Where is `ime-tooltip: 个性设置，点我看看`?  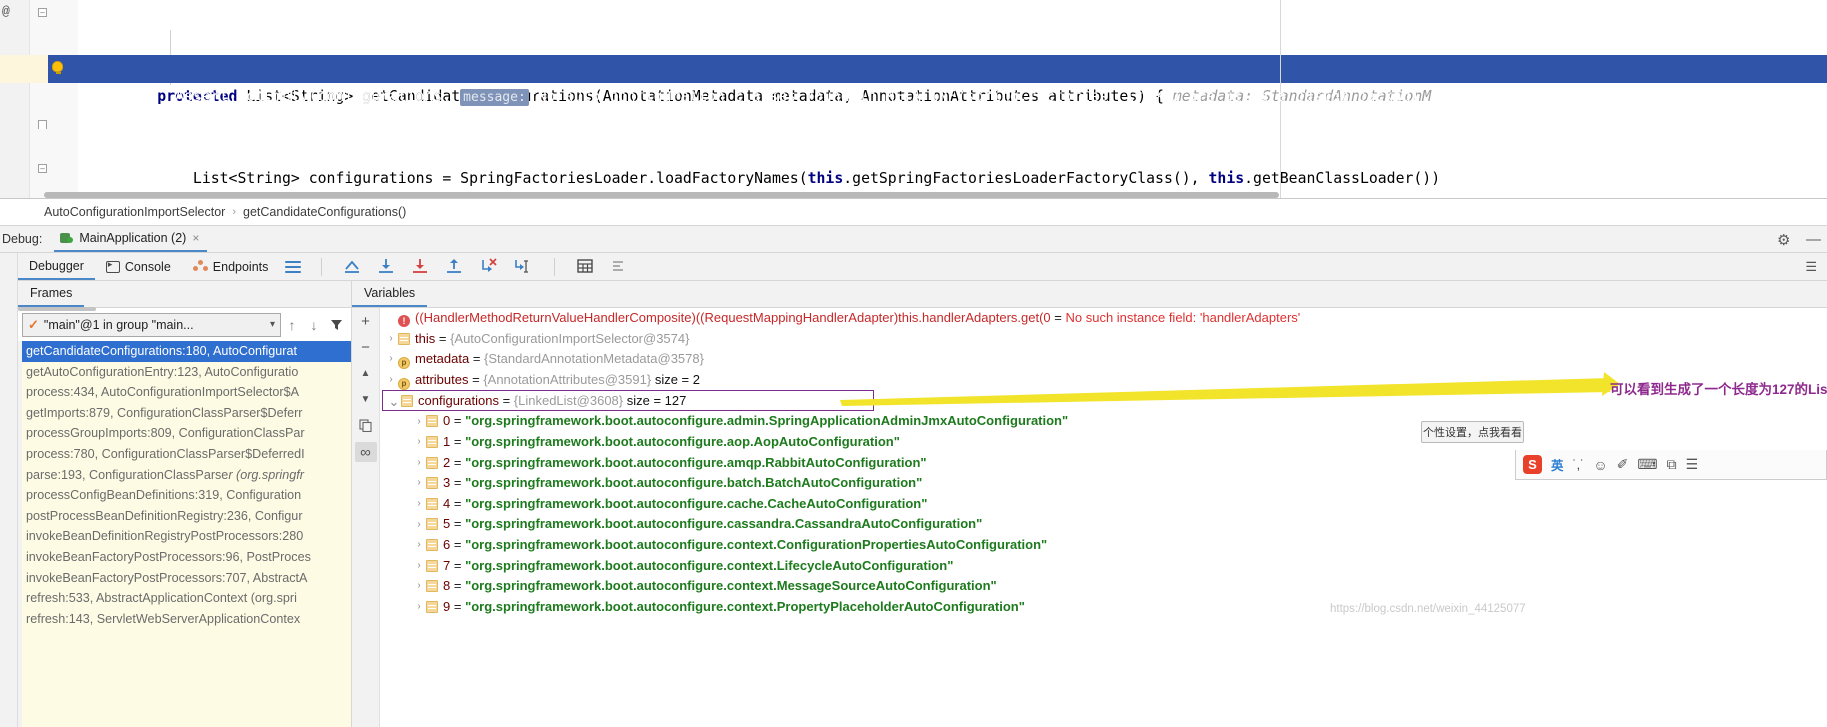
ime-tooltip: 个性设置，点我看看 is located at coordinates (1472, 432).